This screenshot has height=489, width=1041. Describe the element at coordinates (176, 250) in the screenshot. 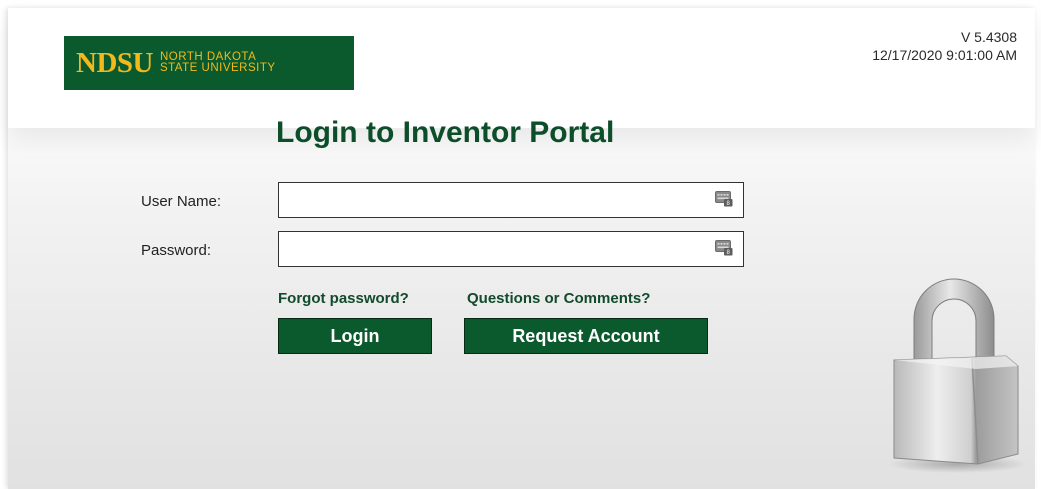

I see `password-label: Password:` at that location.